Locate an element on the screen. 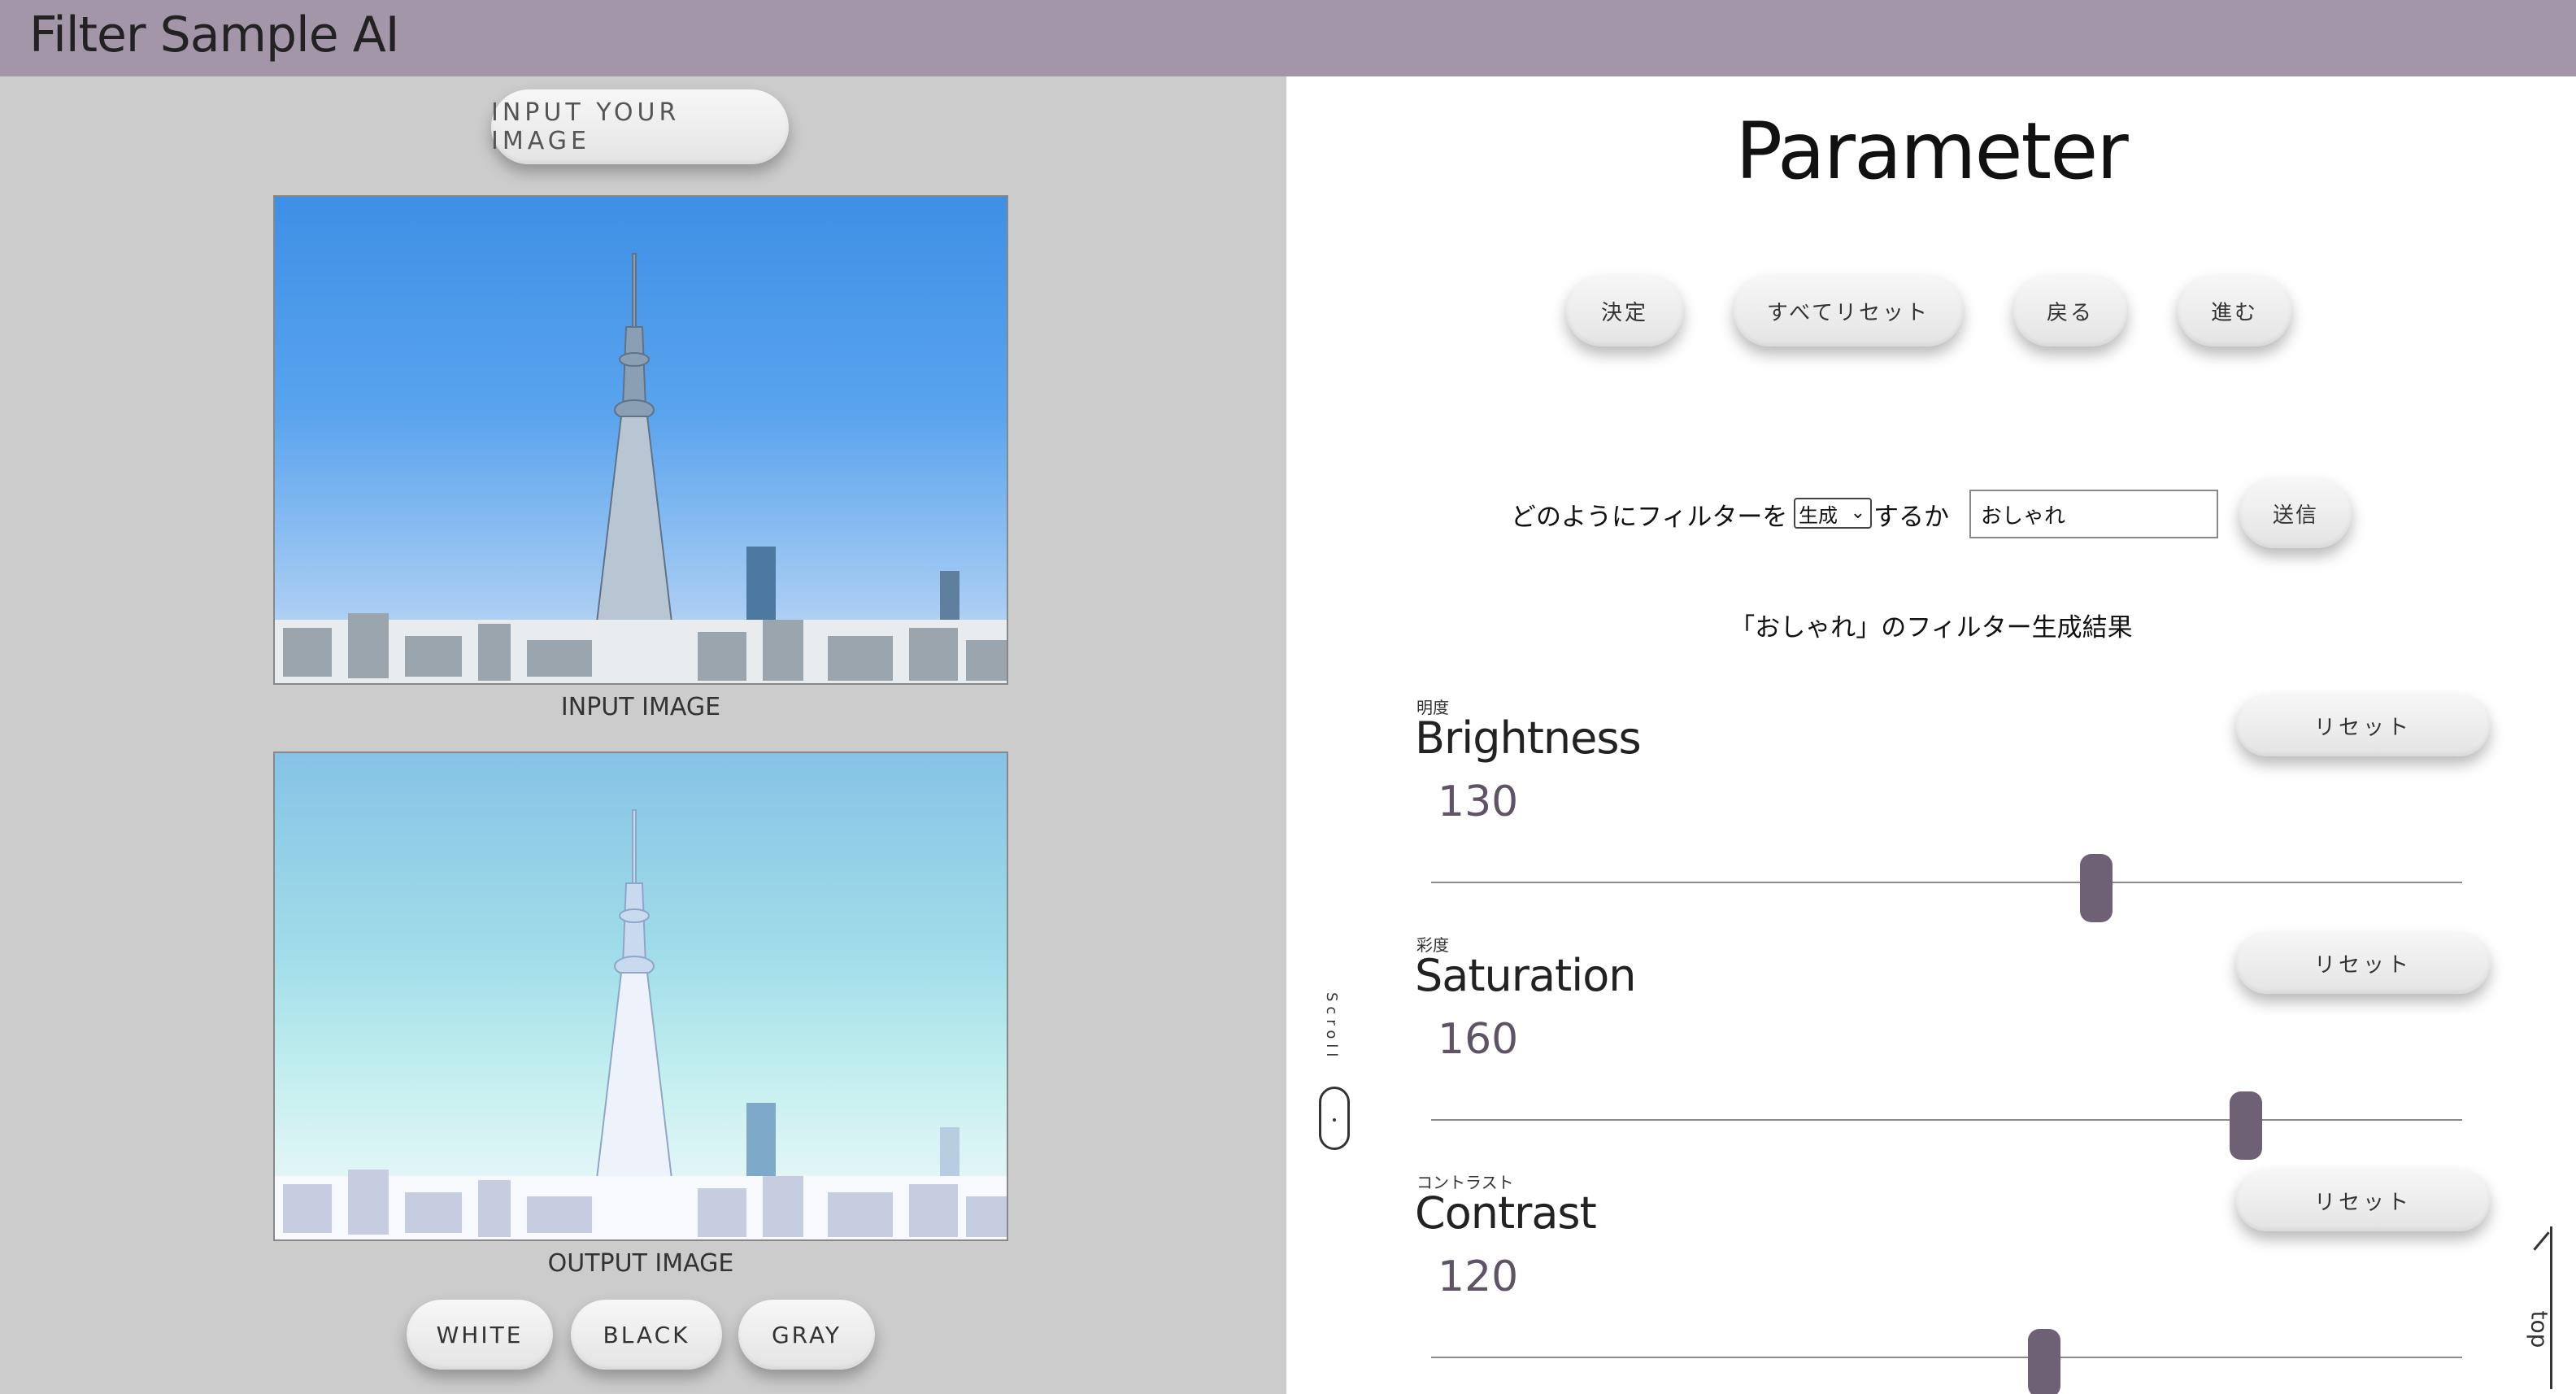 Image resolution: width=2576 pixels, height=1394 pixels. top-link-label: top is located at coordinates (2539, 1329).